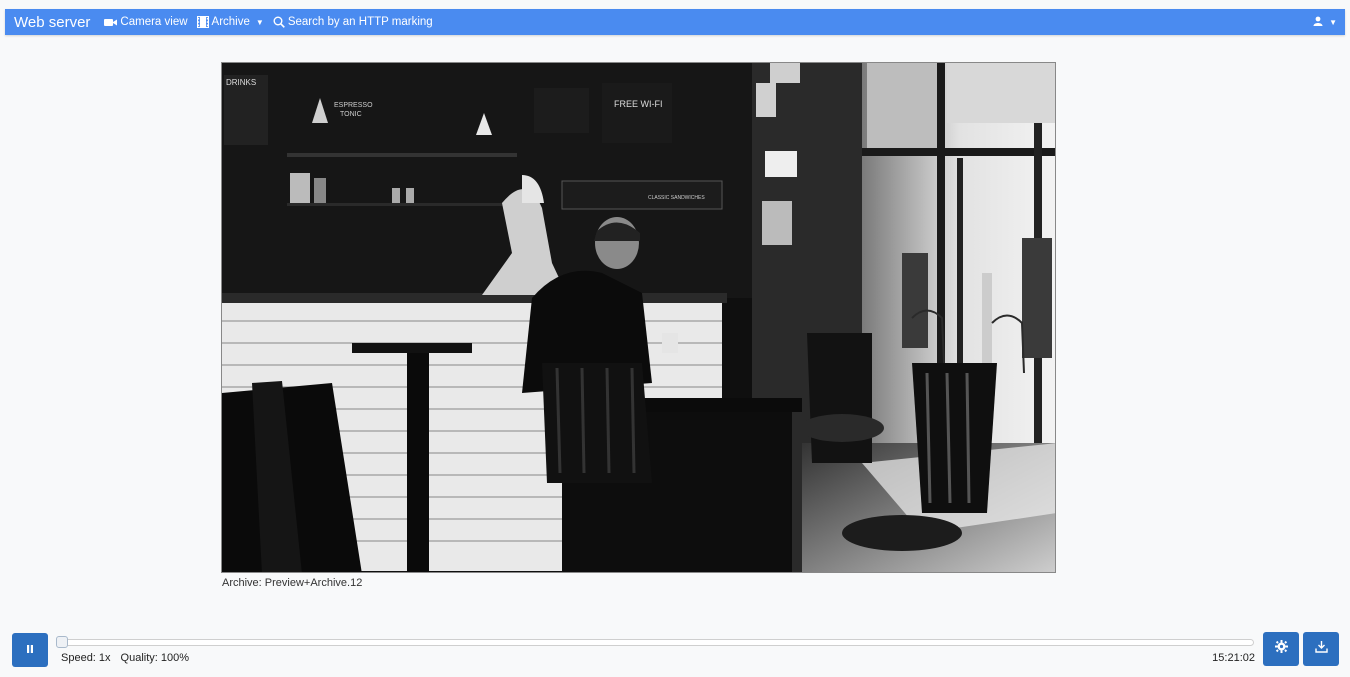 This screenshot has height=677, width=1350. Describe the element at coordinates (155, 658) in the screenshot. I see `quality-label: Quality: 100%` at that location.